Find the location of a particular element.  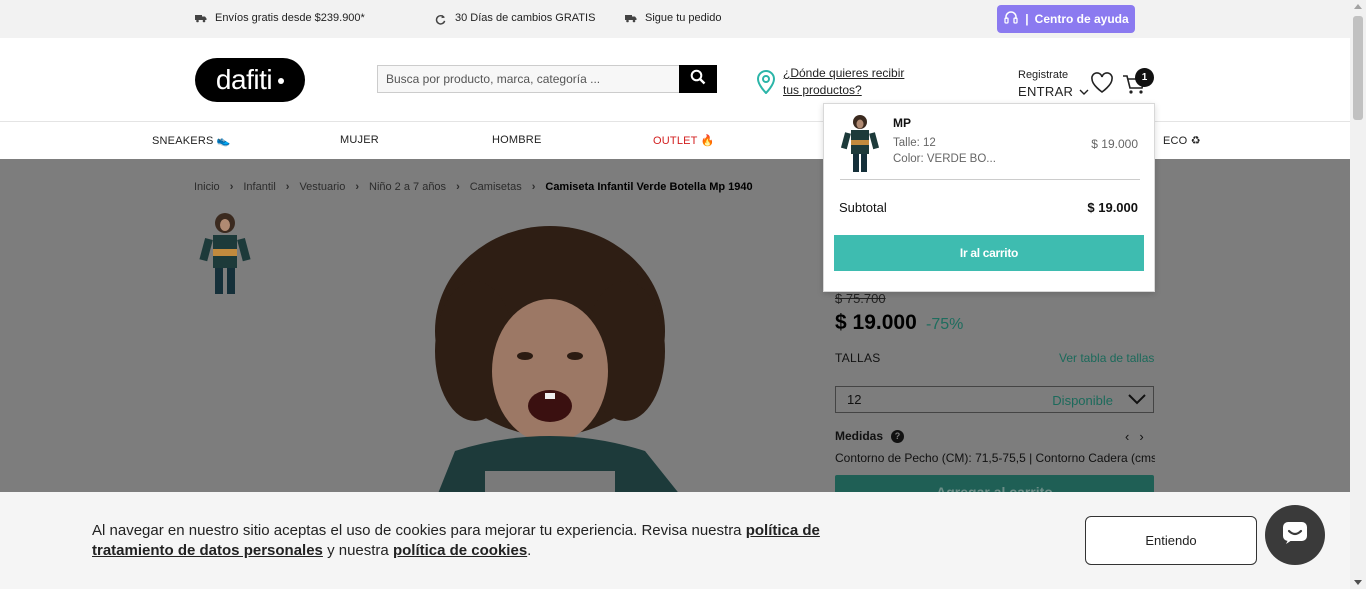

cookie-text-part: . is located at coordinates (529, 550).